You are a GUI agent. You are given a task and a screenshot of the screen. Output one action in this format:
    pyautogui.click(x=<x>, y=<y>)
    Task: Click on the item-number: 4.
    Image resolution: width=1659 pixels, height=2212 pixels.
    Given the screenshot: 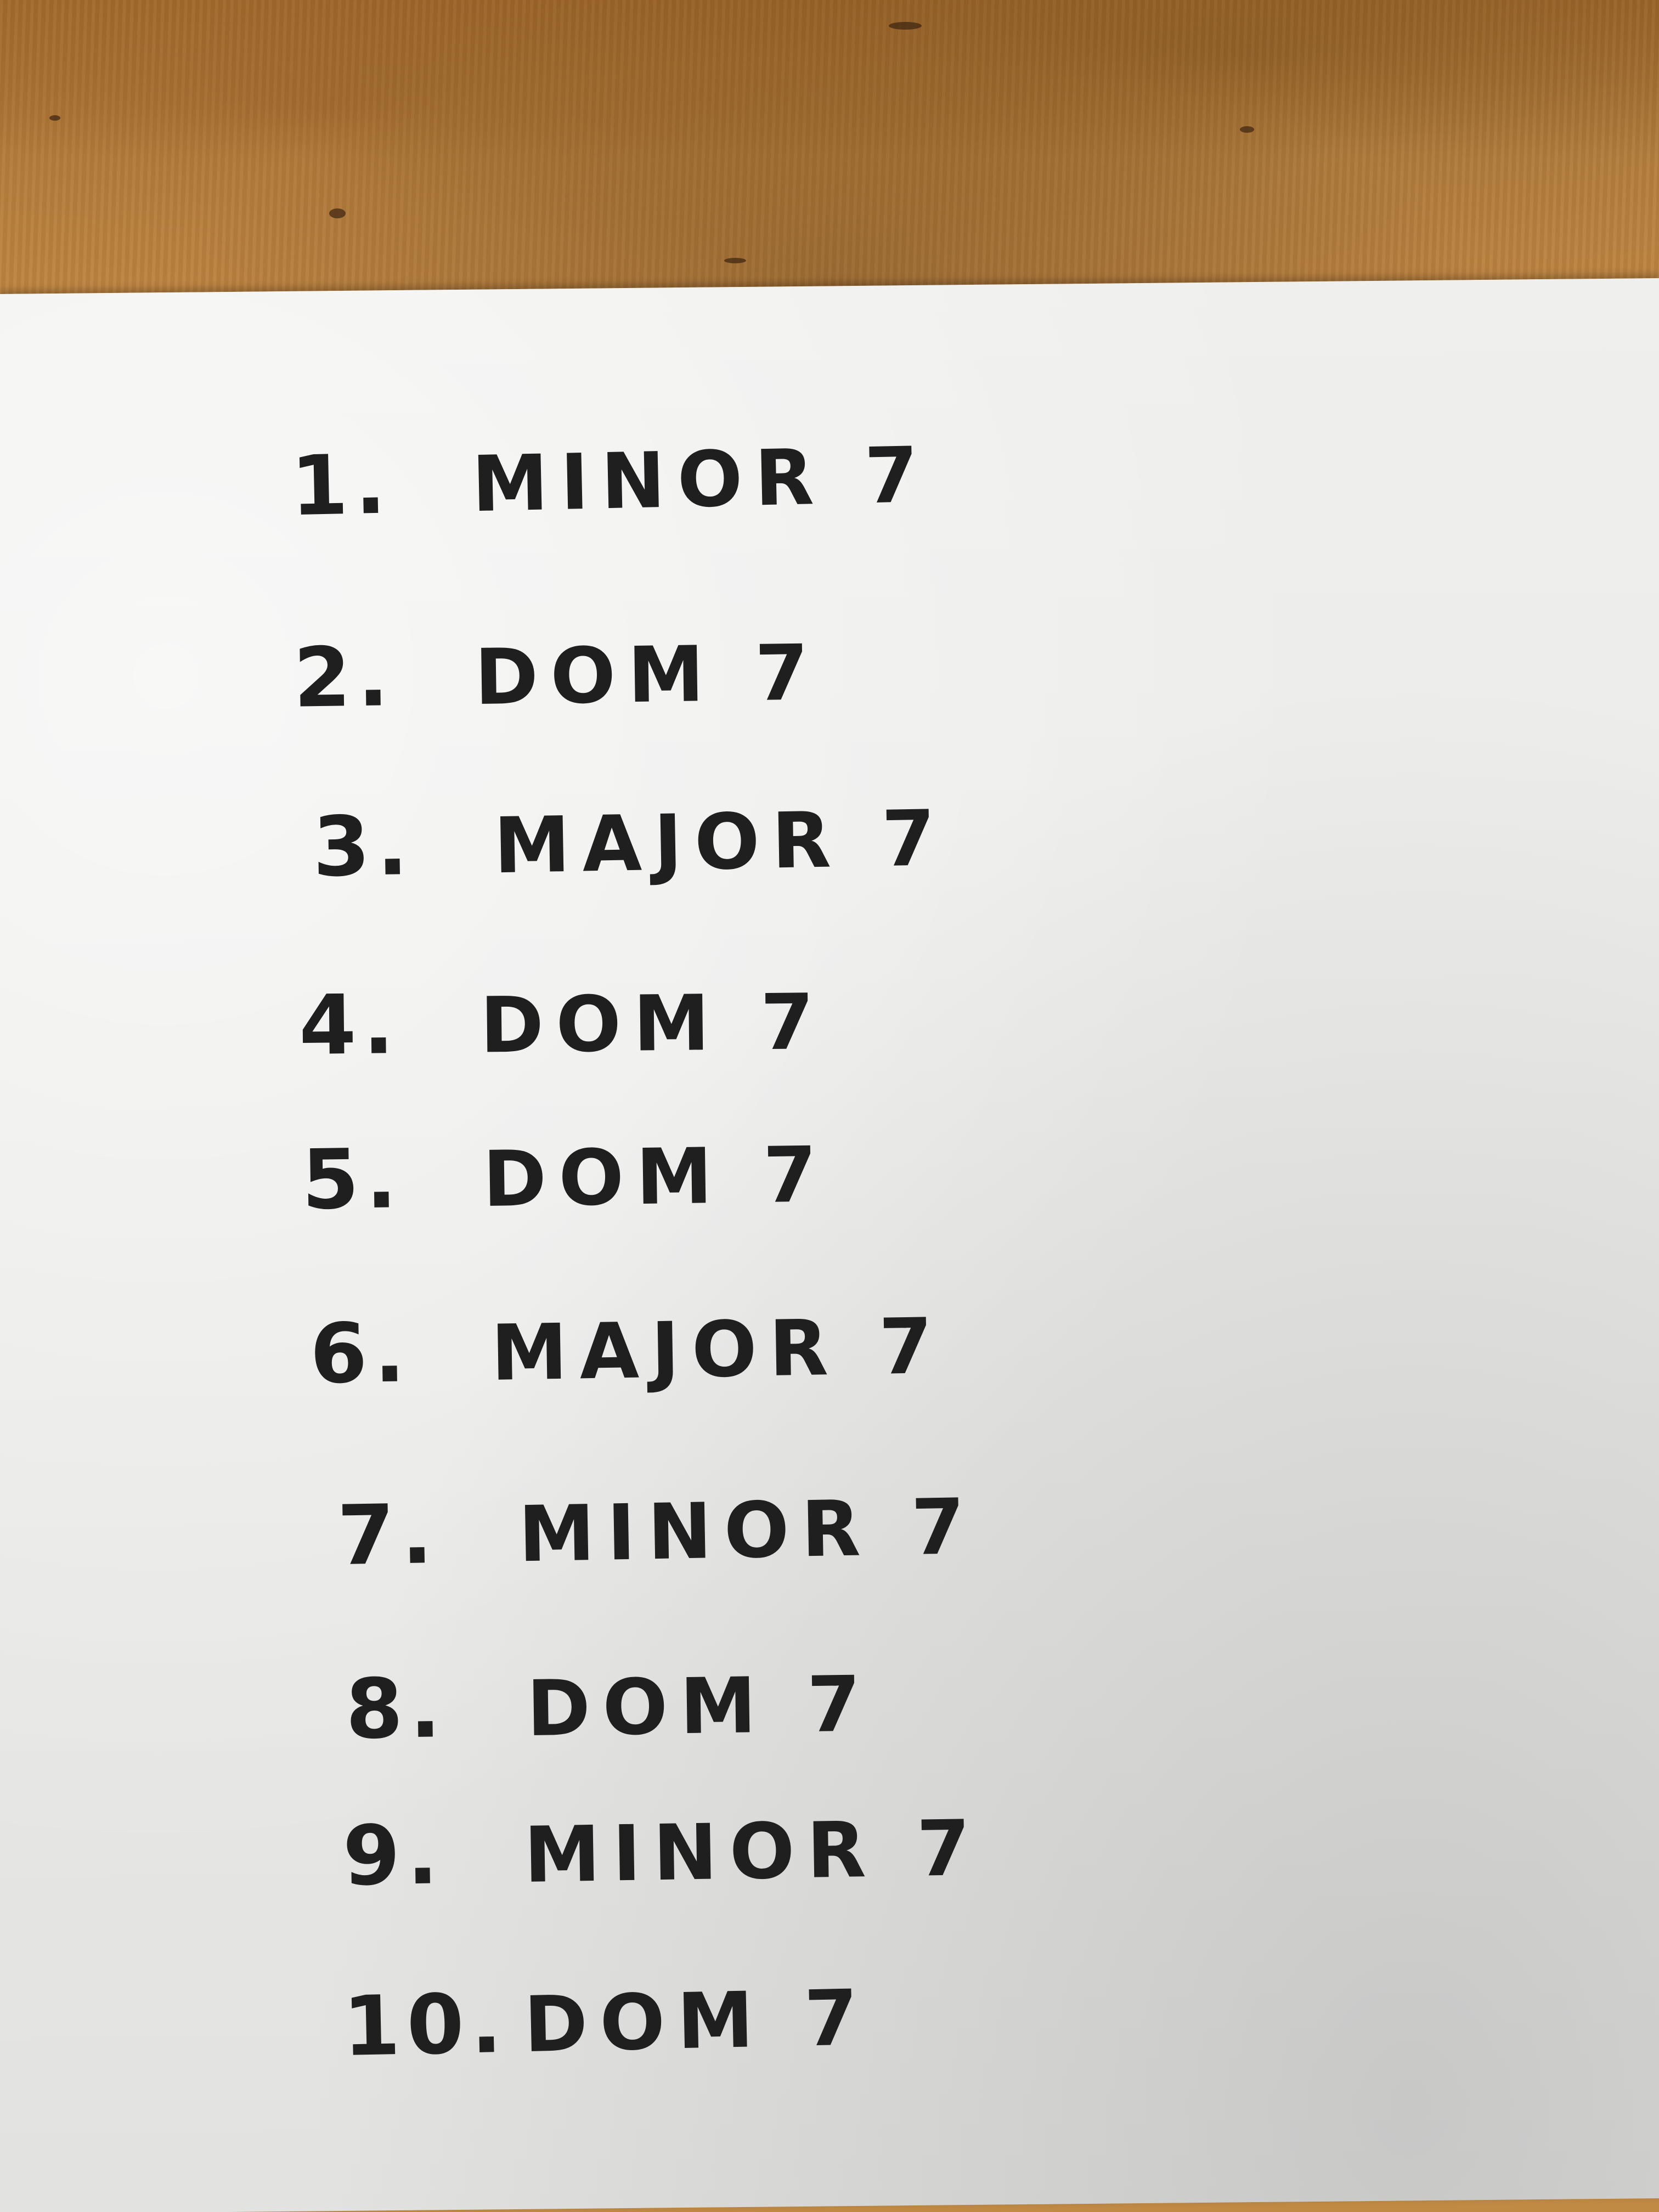 What is the action you would take?
    pyautogui.click(x=350, y=1025)
    